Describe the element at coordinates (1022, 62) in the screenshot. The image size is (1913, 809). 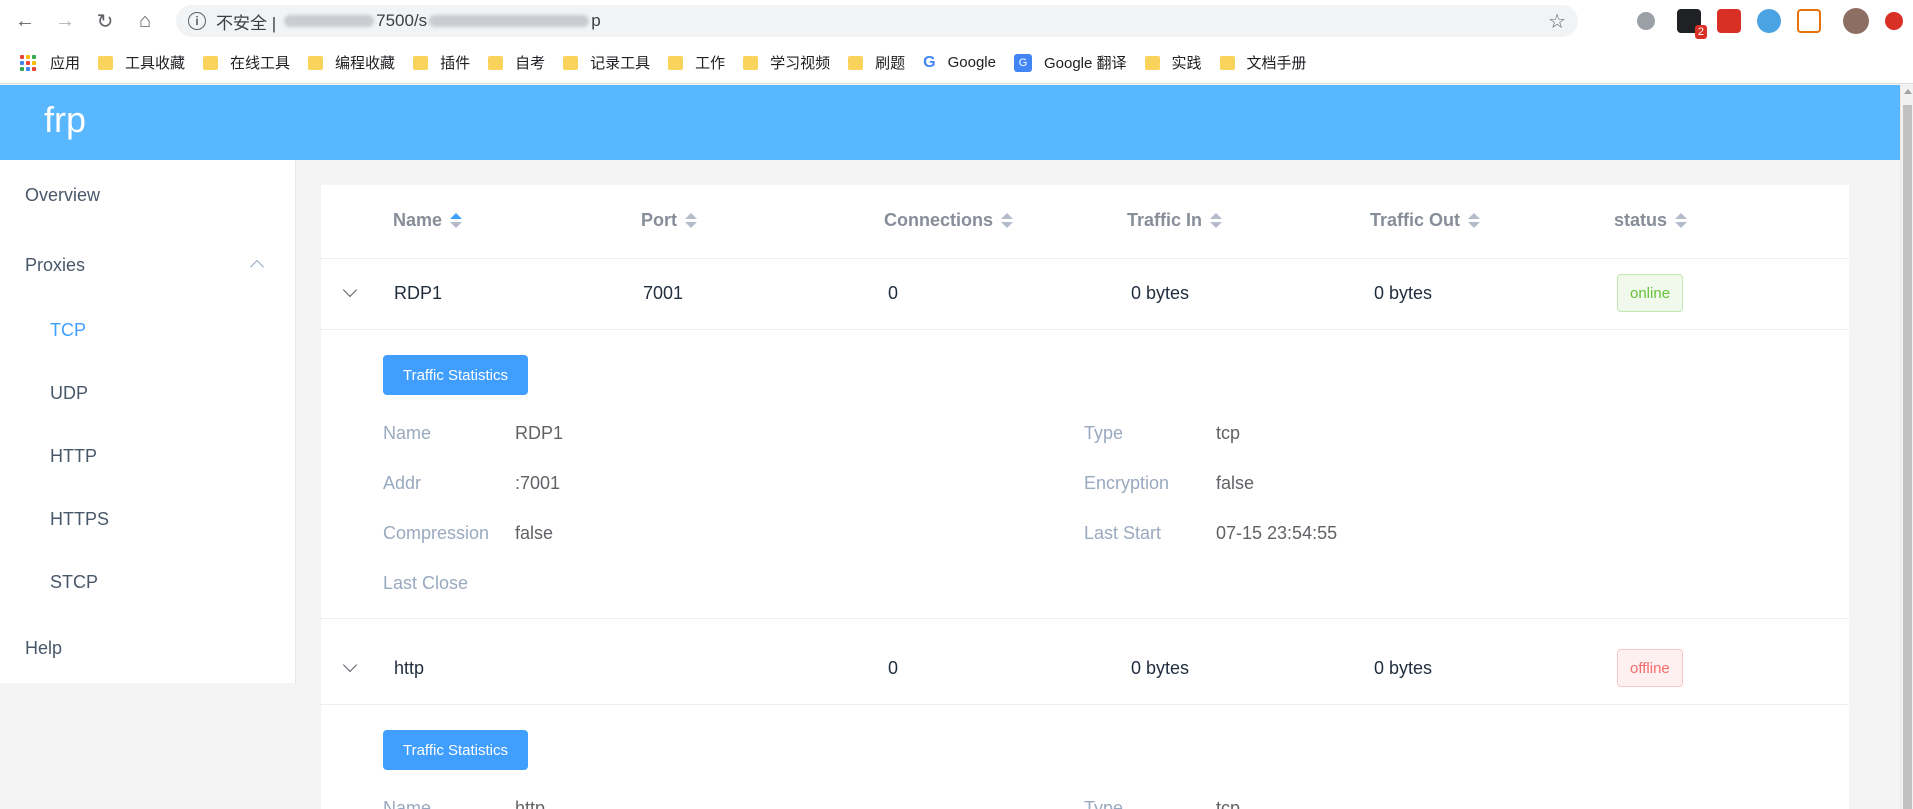
I see `google-translate-icon: G` at that location.